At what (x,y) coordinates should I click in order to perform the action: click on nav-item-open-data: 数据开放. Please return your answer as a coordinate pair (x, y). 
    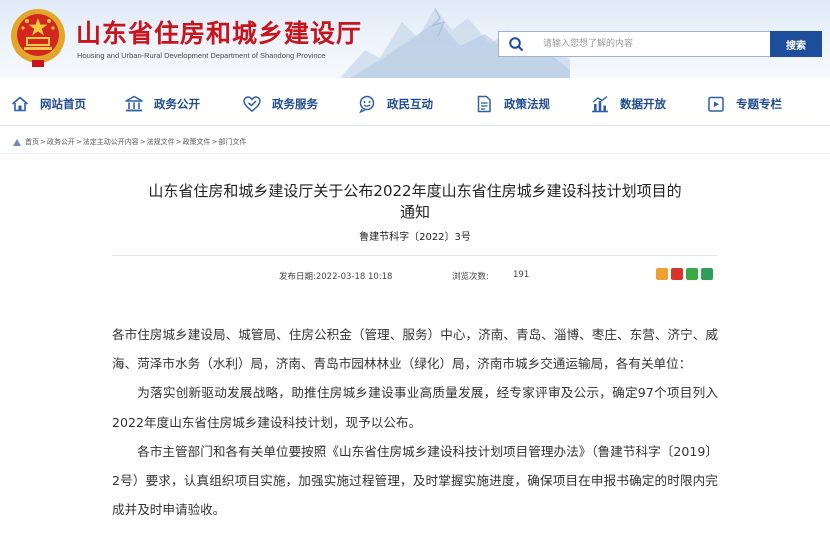
    Looking at the image, I should click on (628, 104).